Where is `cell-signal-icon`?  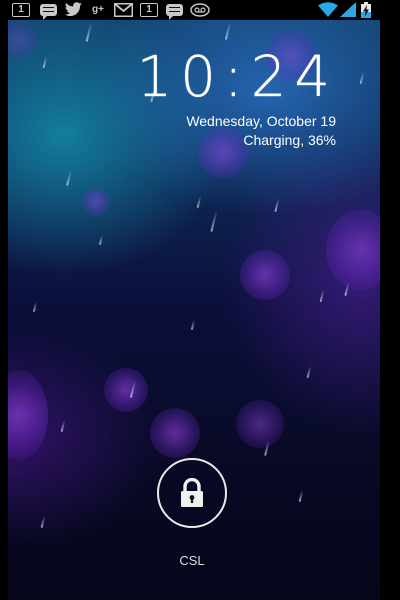
cell-signal-icon is located at coordinates (348, 9).